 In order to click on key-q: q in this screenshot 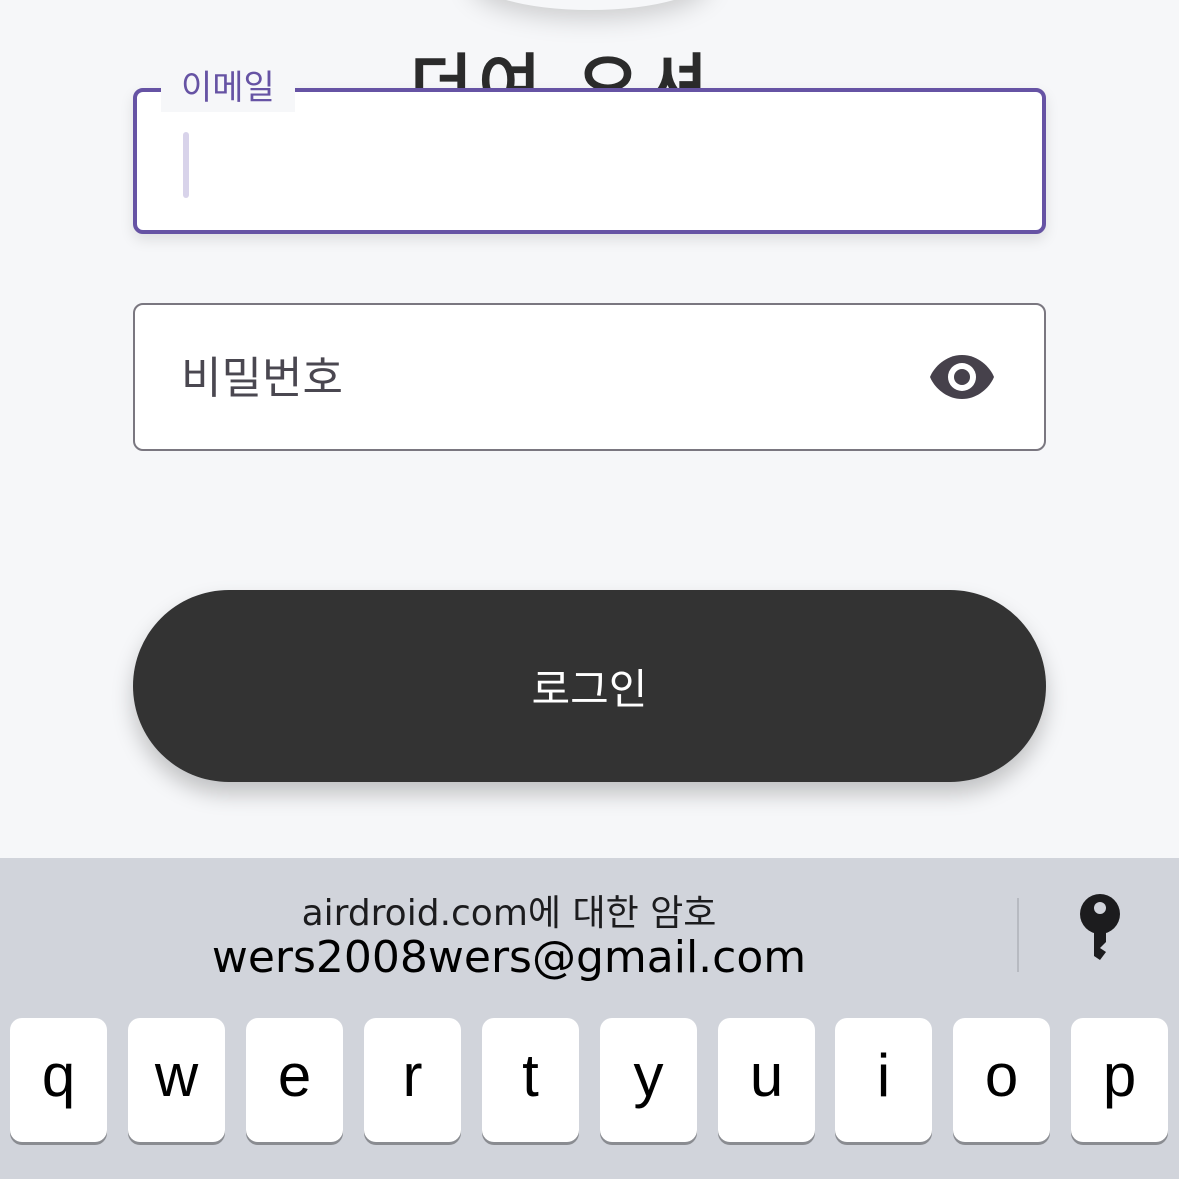, I will do `click(58, 1080)`.